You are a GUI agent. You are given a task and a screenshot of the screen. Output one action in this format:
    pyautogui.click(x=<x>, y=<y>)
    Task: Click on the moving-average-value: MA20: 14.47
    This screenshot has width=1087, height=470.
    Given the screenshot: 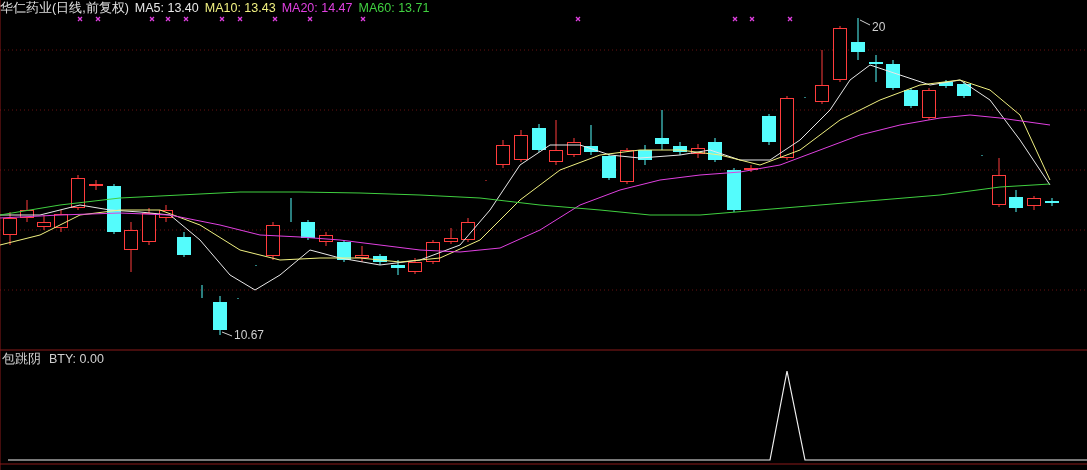 What is the action you would take?
    pyautogui.click(x=317, y=8)
    